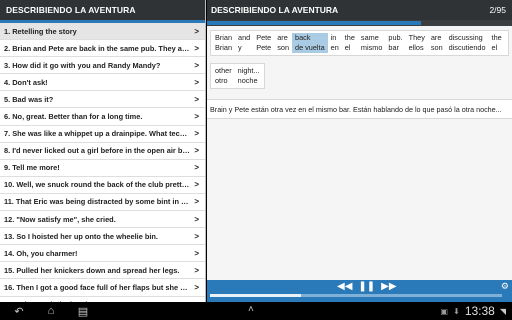  I want to click on word-spanish: son, so click(436, 47).